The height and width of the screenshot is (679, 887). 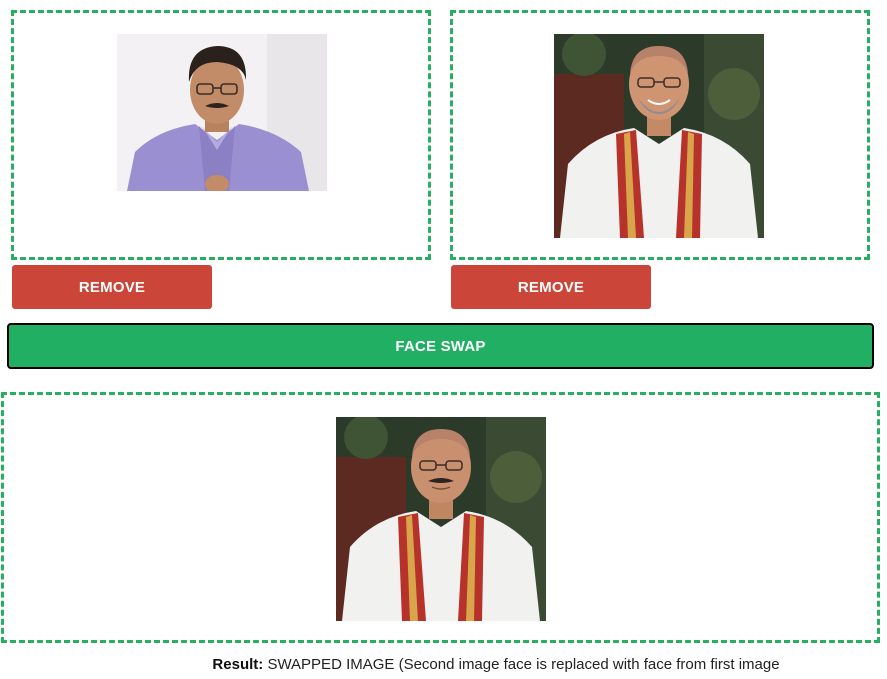 What do you see at coordinates (440, 346) in the screenshot?
I see `face-swap-button: FACE SWAP` at bounding box center [440, 346].